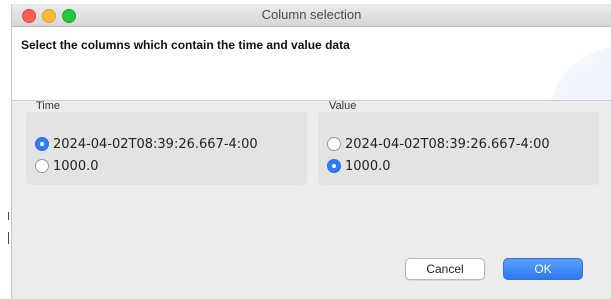 The width and height of the screenshot is (611, 299). What do you see at coordinates (368, 166) in the screenshot?
I see `value-option-value-label: 1000.0` at bounding box center [368, 166].